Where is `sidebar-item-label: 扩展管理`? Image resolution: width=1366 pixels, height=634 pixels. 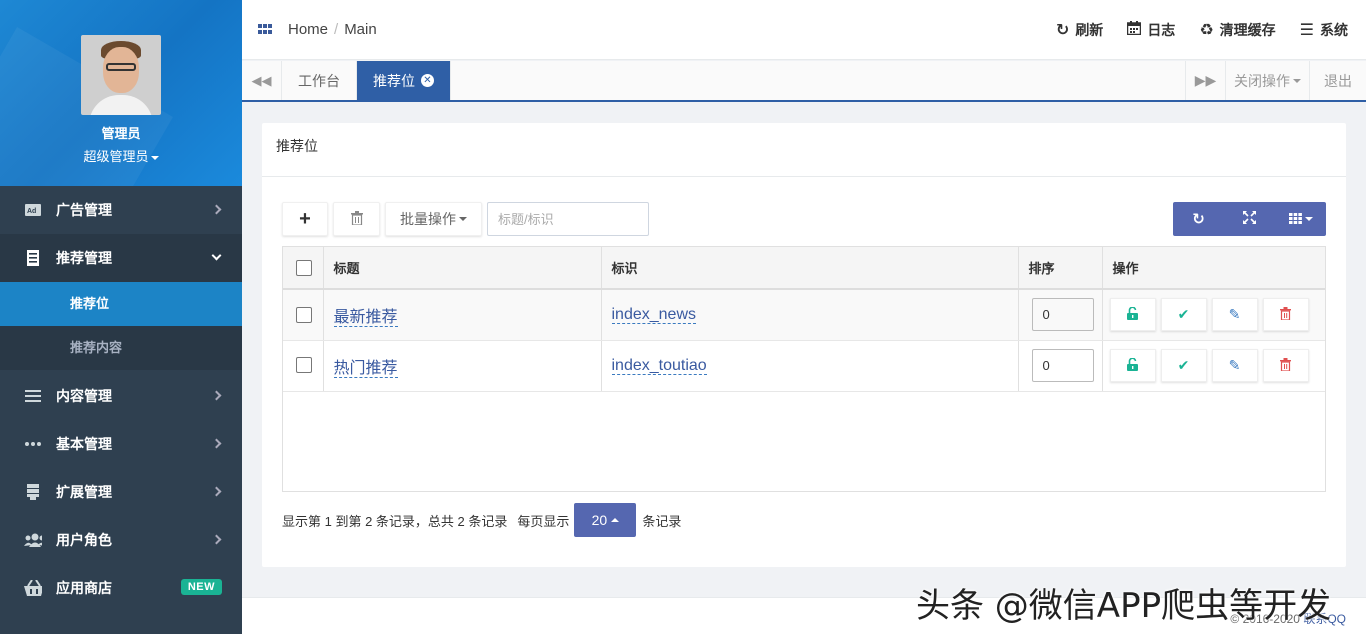 sidebar-item-label: 扩展管理 is located at coordinates (84, 492).